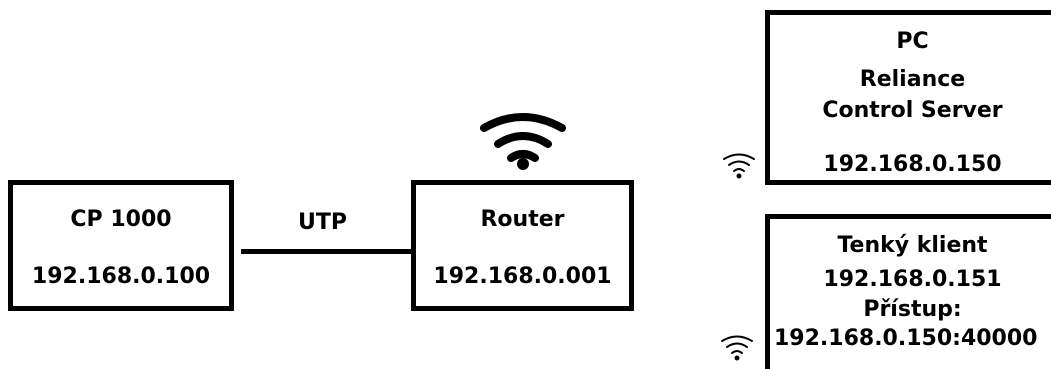 This screenshot has height=369, width=1051. I want to click on pc-ip: 192.168.0.150, so click(912, 164).